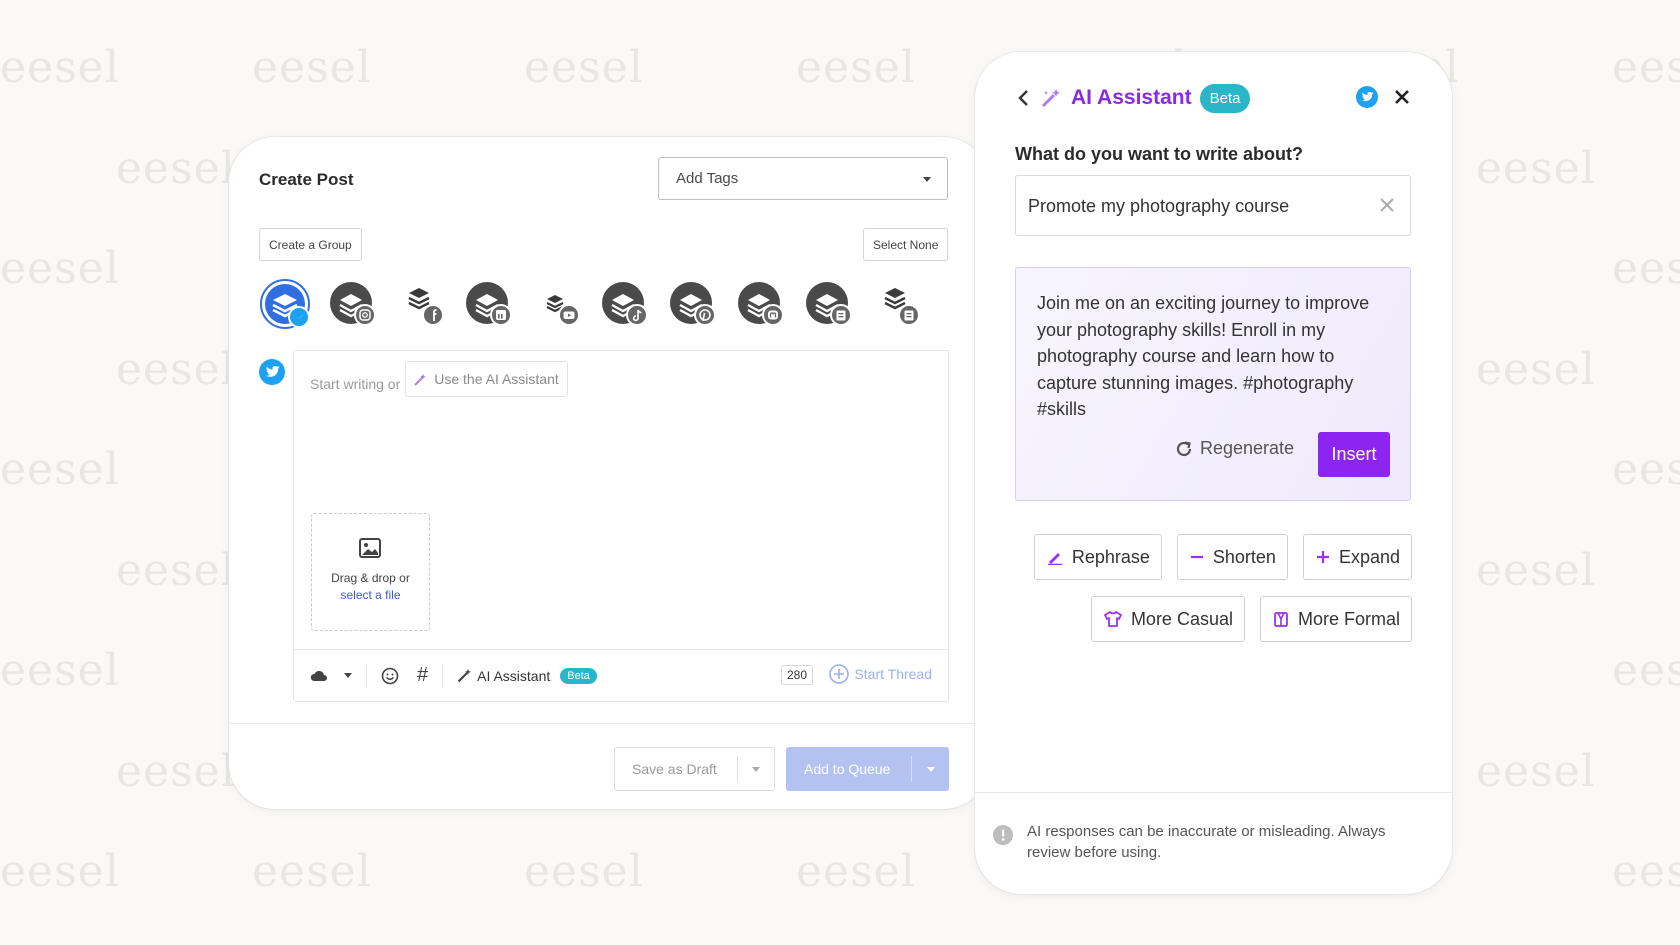 The width and height of the screenshot is (1680, 945). I want to click on expand-label: Expand, so click(1369, 556).